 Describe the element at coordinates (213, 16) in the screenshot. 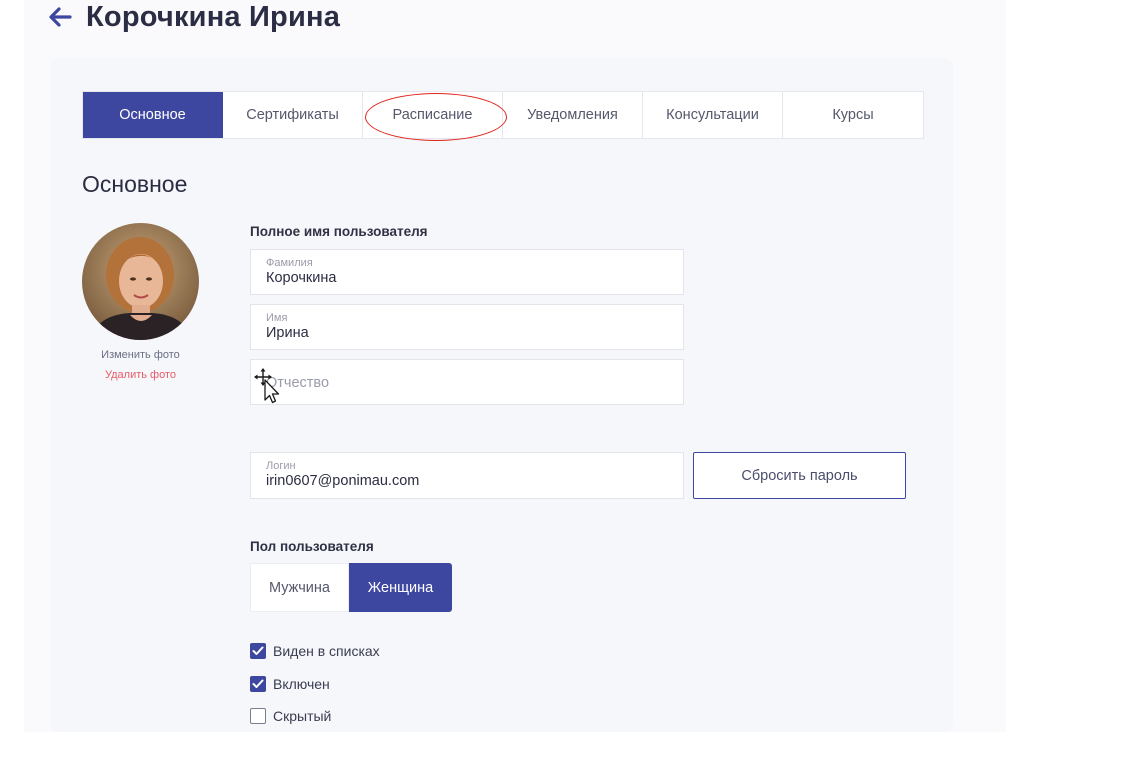

I see `page-title: Корочкина Ирина` at that location.